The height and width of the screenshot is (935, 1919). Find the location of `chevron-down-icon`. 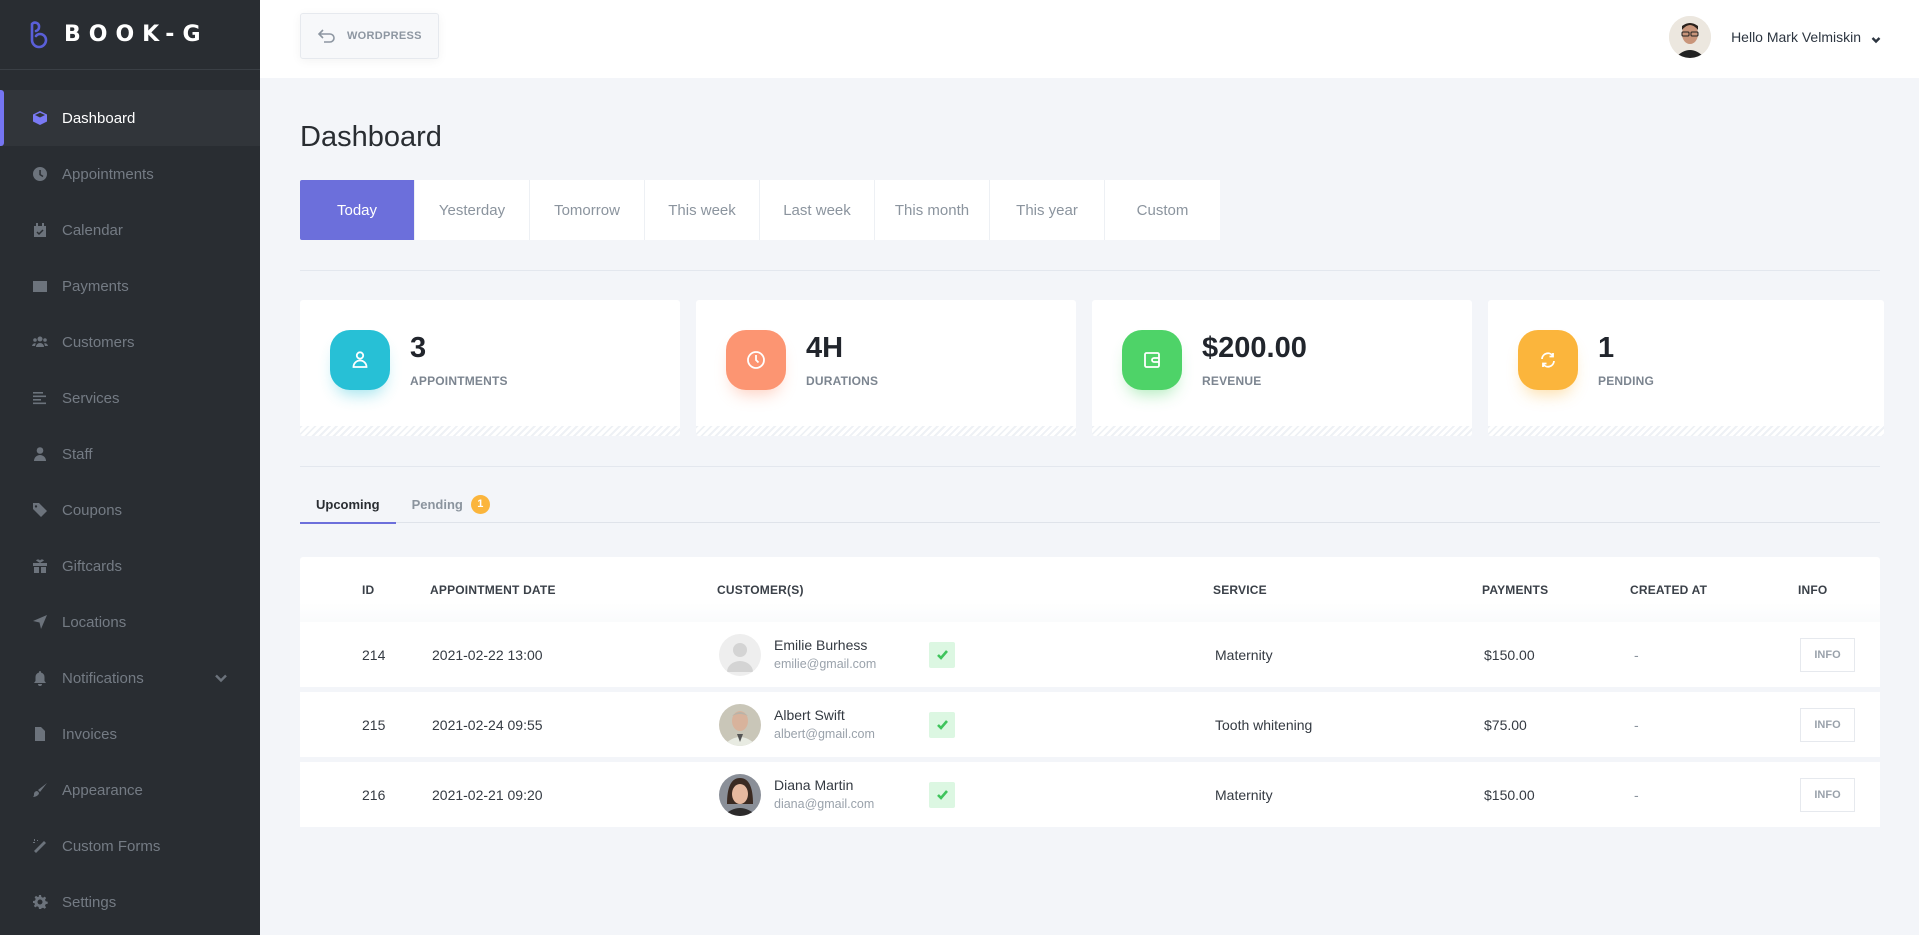

chevron-down-icon is located at coordinates (221, 678).